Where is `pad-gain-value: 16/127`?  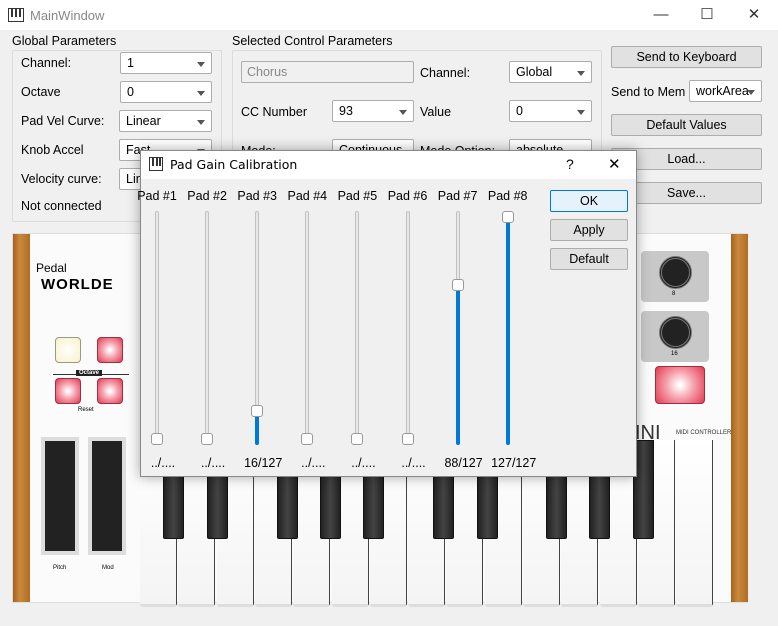 pad-gain-value: 16/127 is located at coordinates (263, 463).